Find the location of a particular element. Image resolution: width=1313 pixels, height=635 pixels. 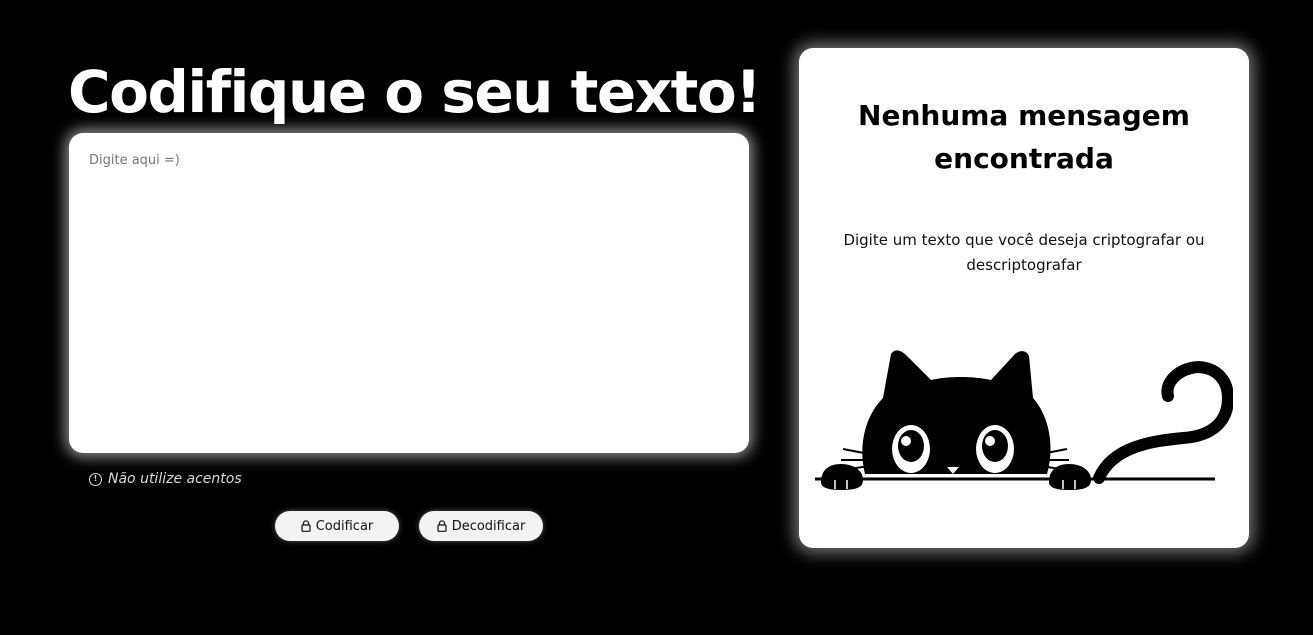

decode-button-label: Decodificar is located at coordinates (488, 526).